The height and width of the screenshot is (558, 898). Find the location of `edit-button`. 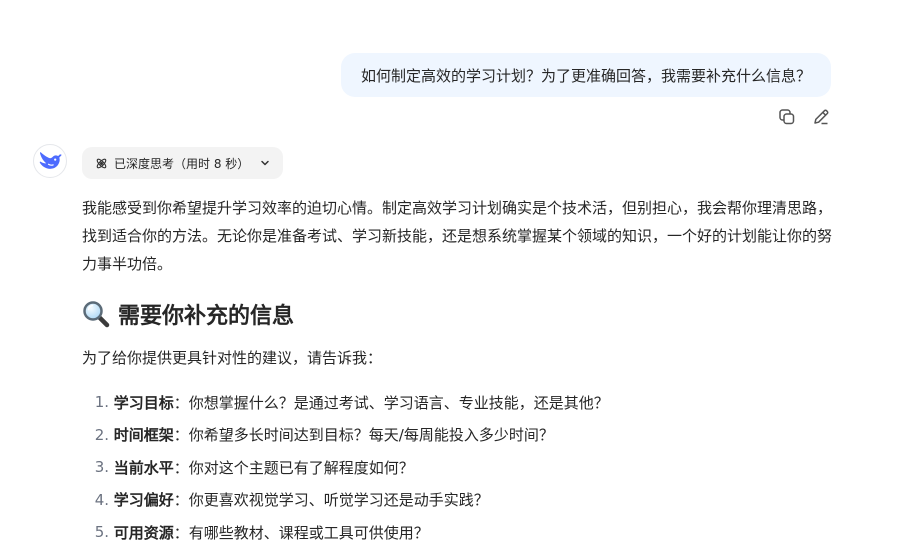

edit-button is located at coordinates (821, 117).